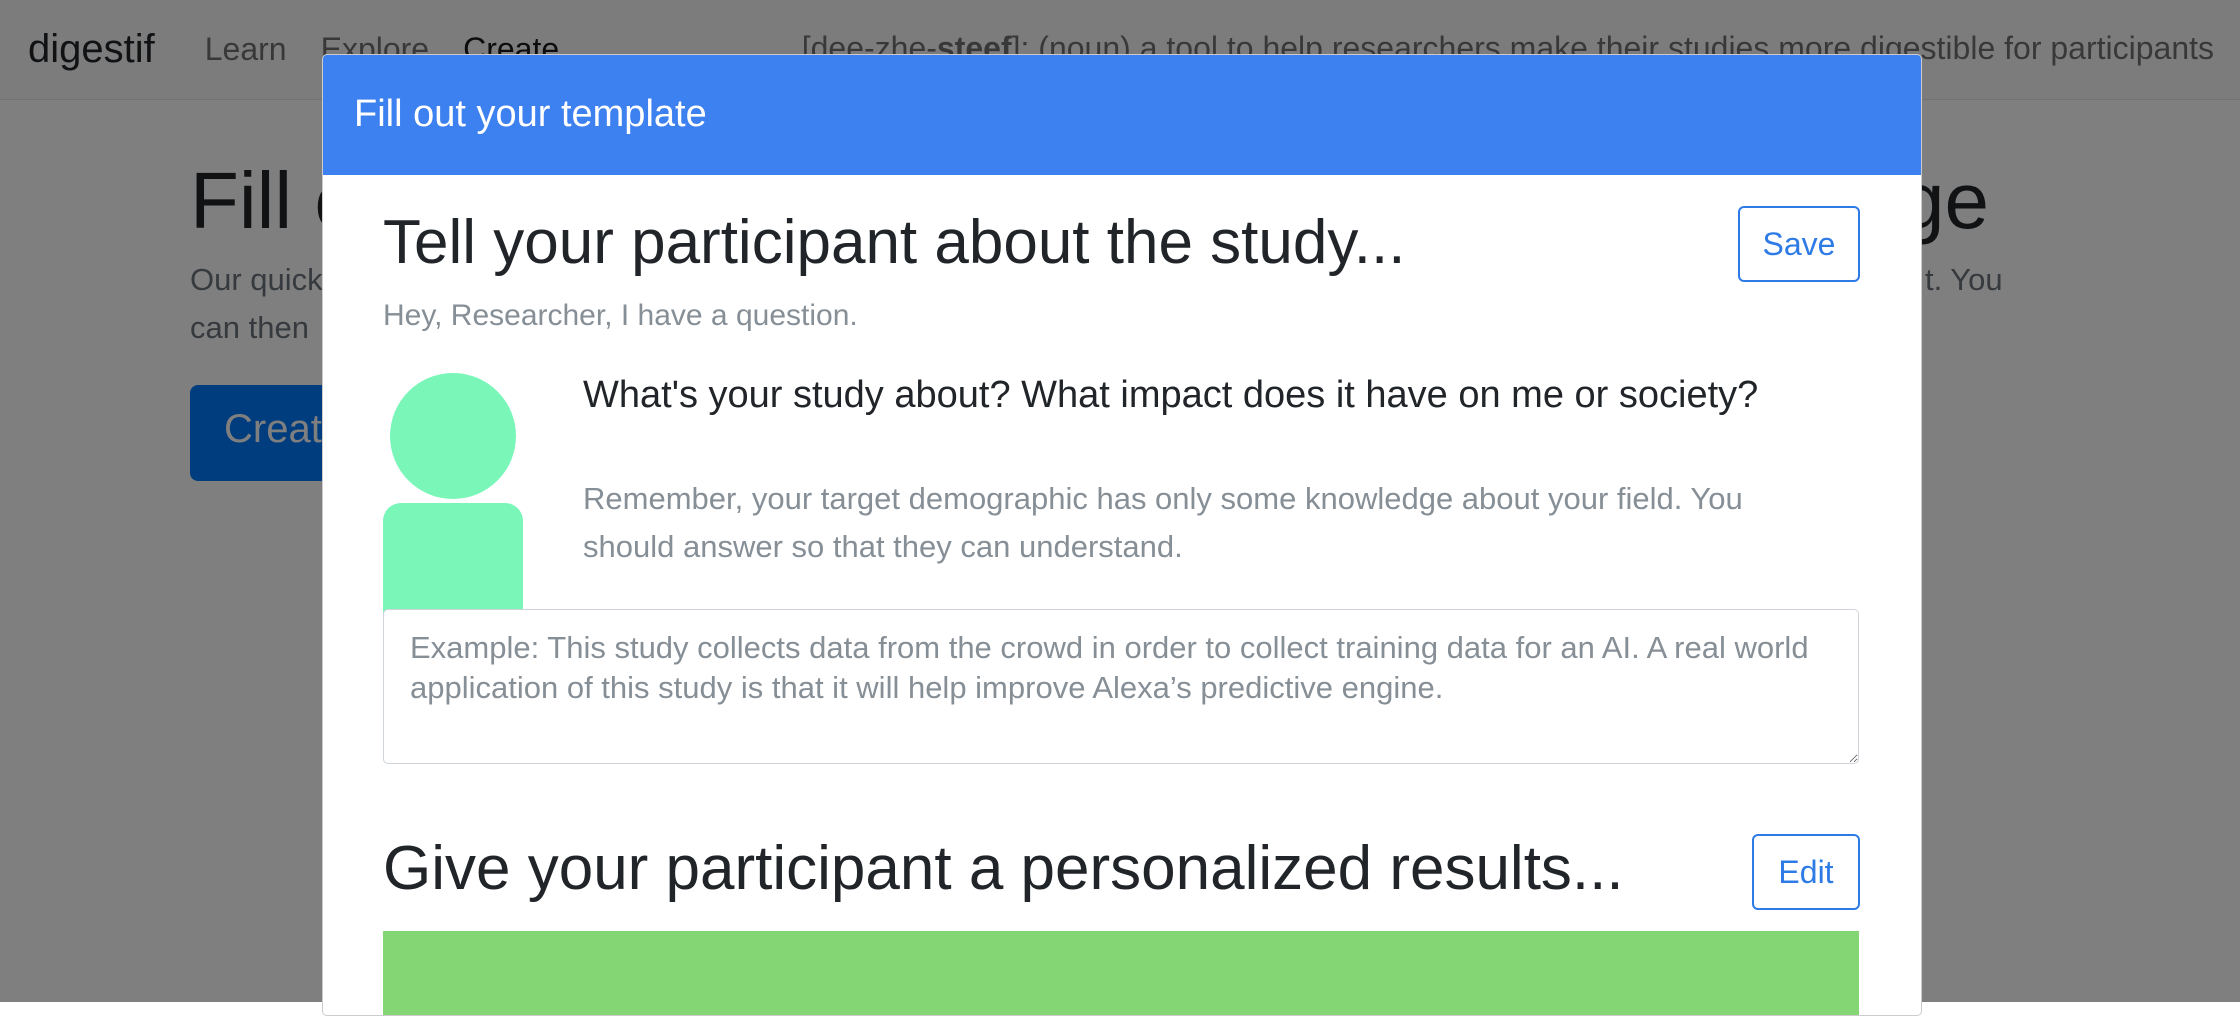 The width and height of the screenshot is (2240, 1016). I want to click on edit-button: Edit, so click(1806, 872).